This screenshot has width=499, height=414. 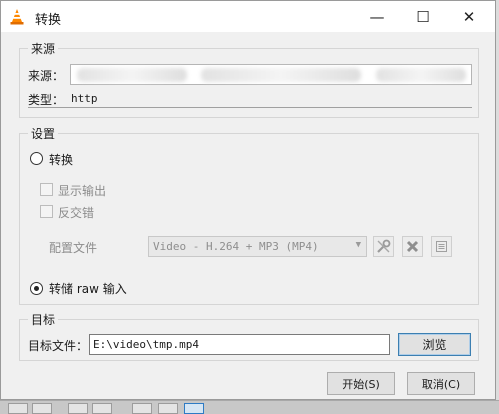 What do you see at coordinates (43, 319) in the screenshot?
I see `target-group-title: 目标` at bounding box center [43, 319].